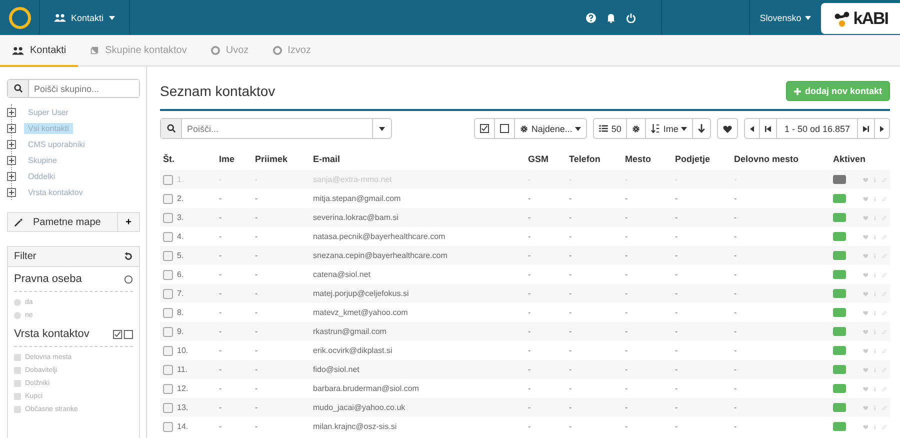  Describe the element at coordinates (849, 159) in the screenshot. I see `column-header: Aktiven` at that location.